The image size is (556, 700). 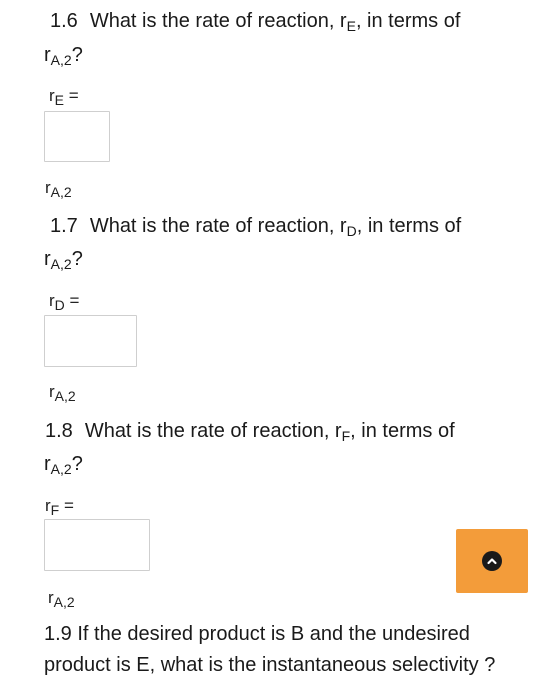 I want to click on answer-label-rE: rE =, so click(x=64, y=97).